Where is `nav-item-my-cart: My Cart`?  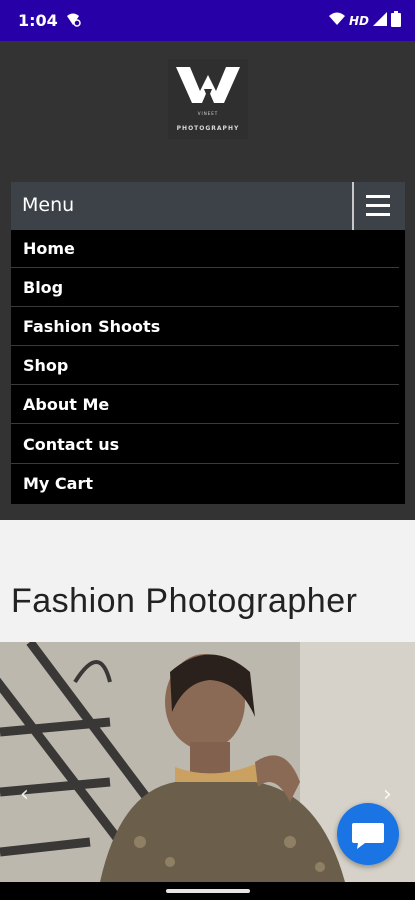 nav-item-my-cart: My Cart is located at coordinates (205, 484).